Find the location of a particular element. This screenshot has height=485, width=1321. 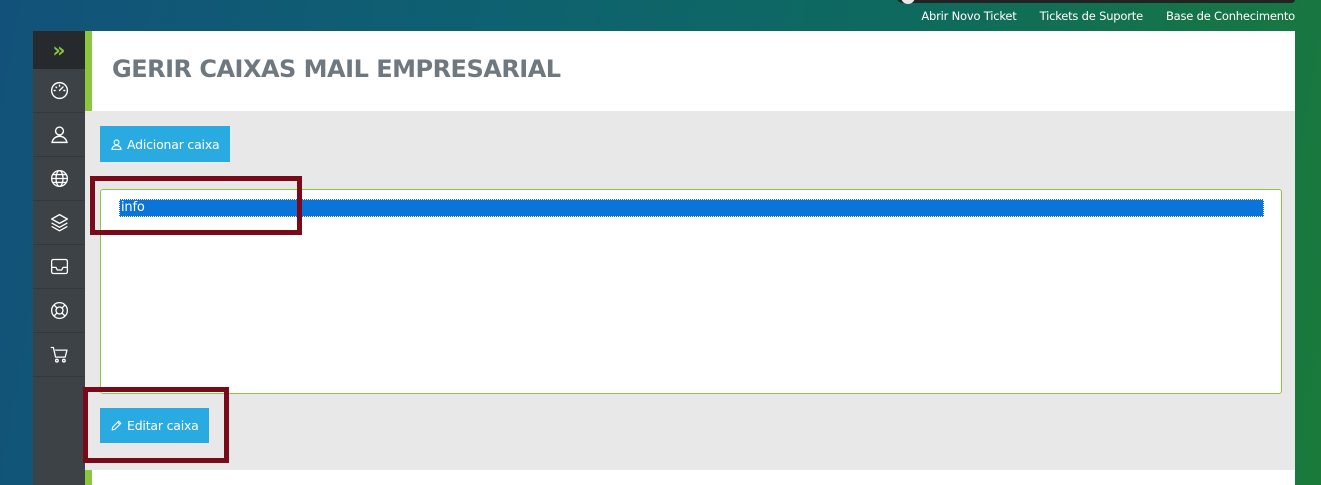

layers-icon is located at coordinates (59, 222).